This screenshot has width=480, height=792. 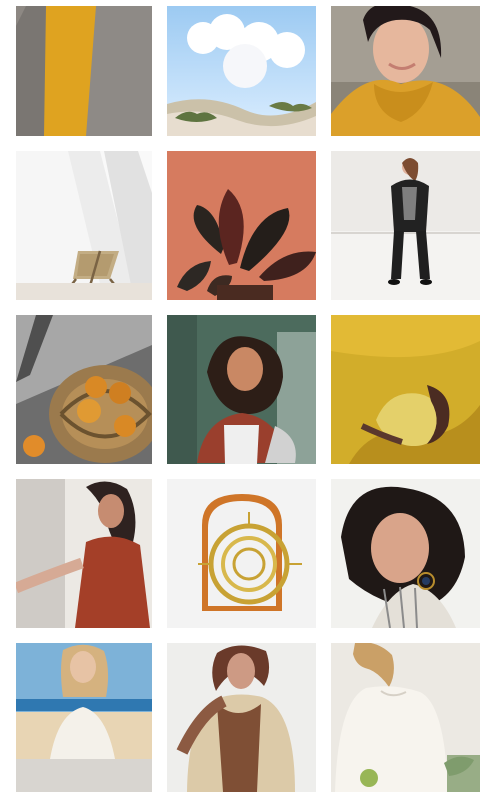 I want to click on sweaters-image, so click(x=84, y=71).